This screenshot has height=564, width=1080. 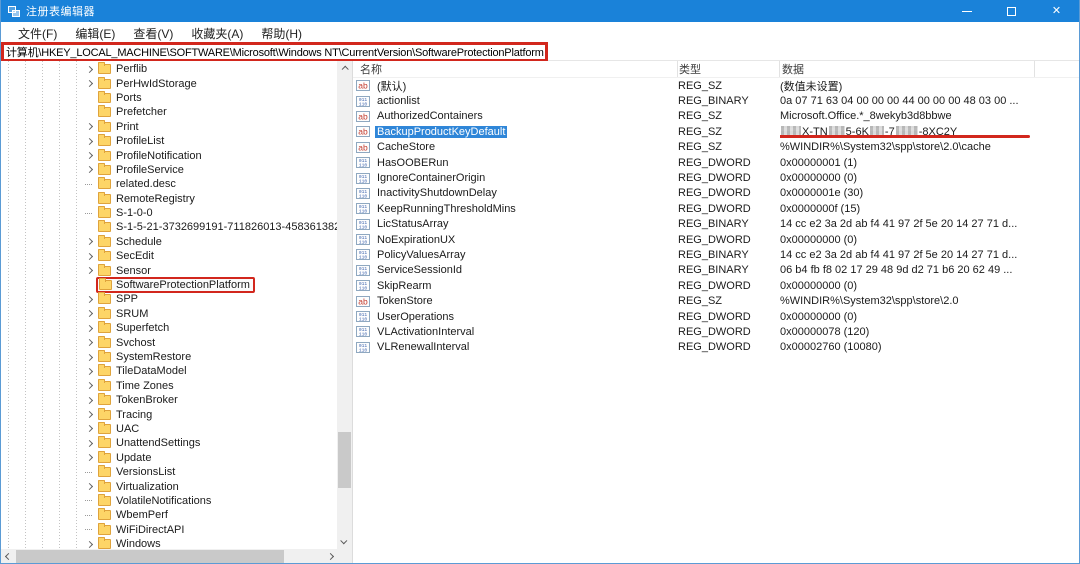 I want to click on value-name-cell: 011 110 NoExpirationUX, so click(x=515, y=240).